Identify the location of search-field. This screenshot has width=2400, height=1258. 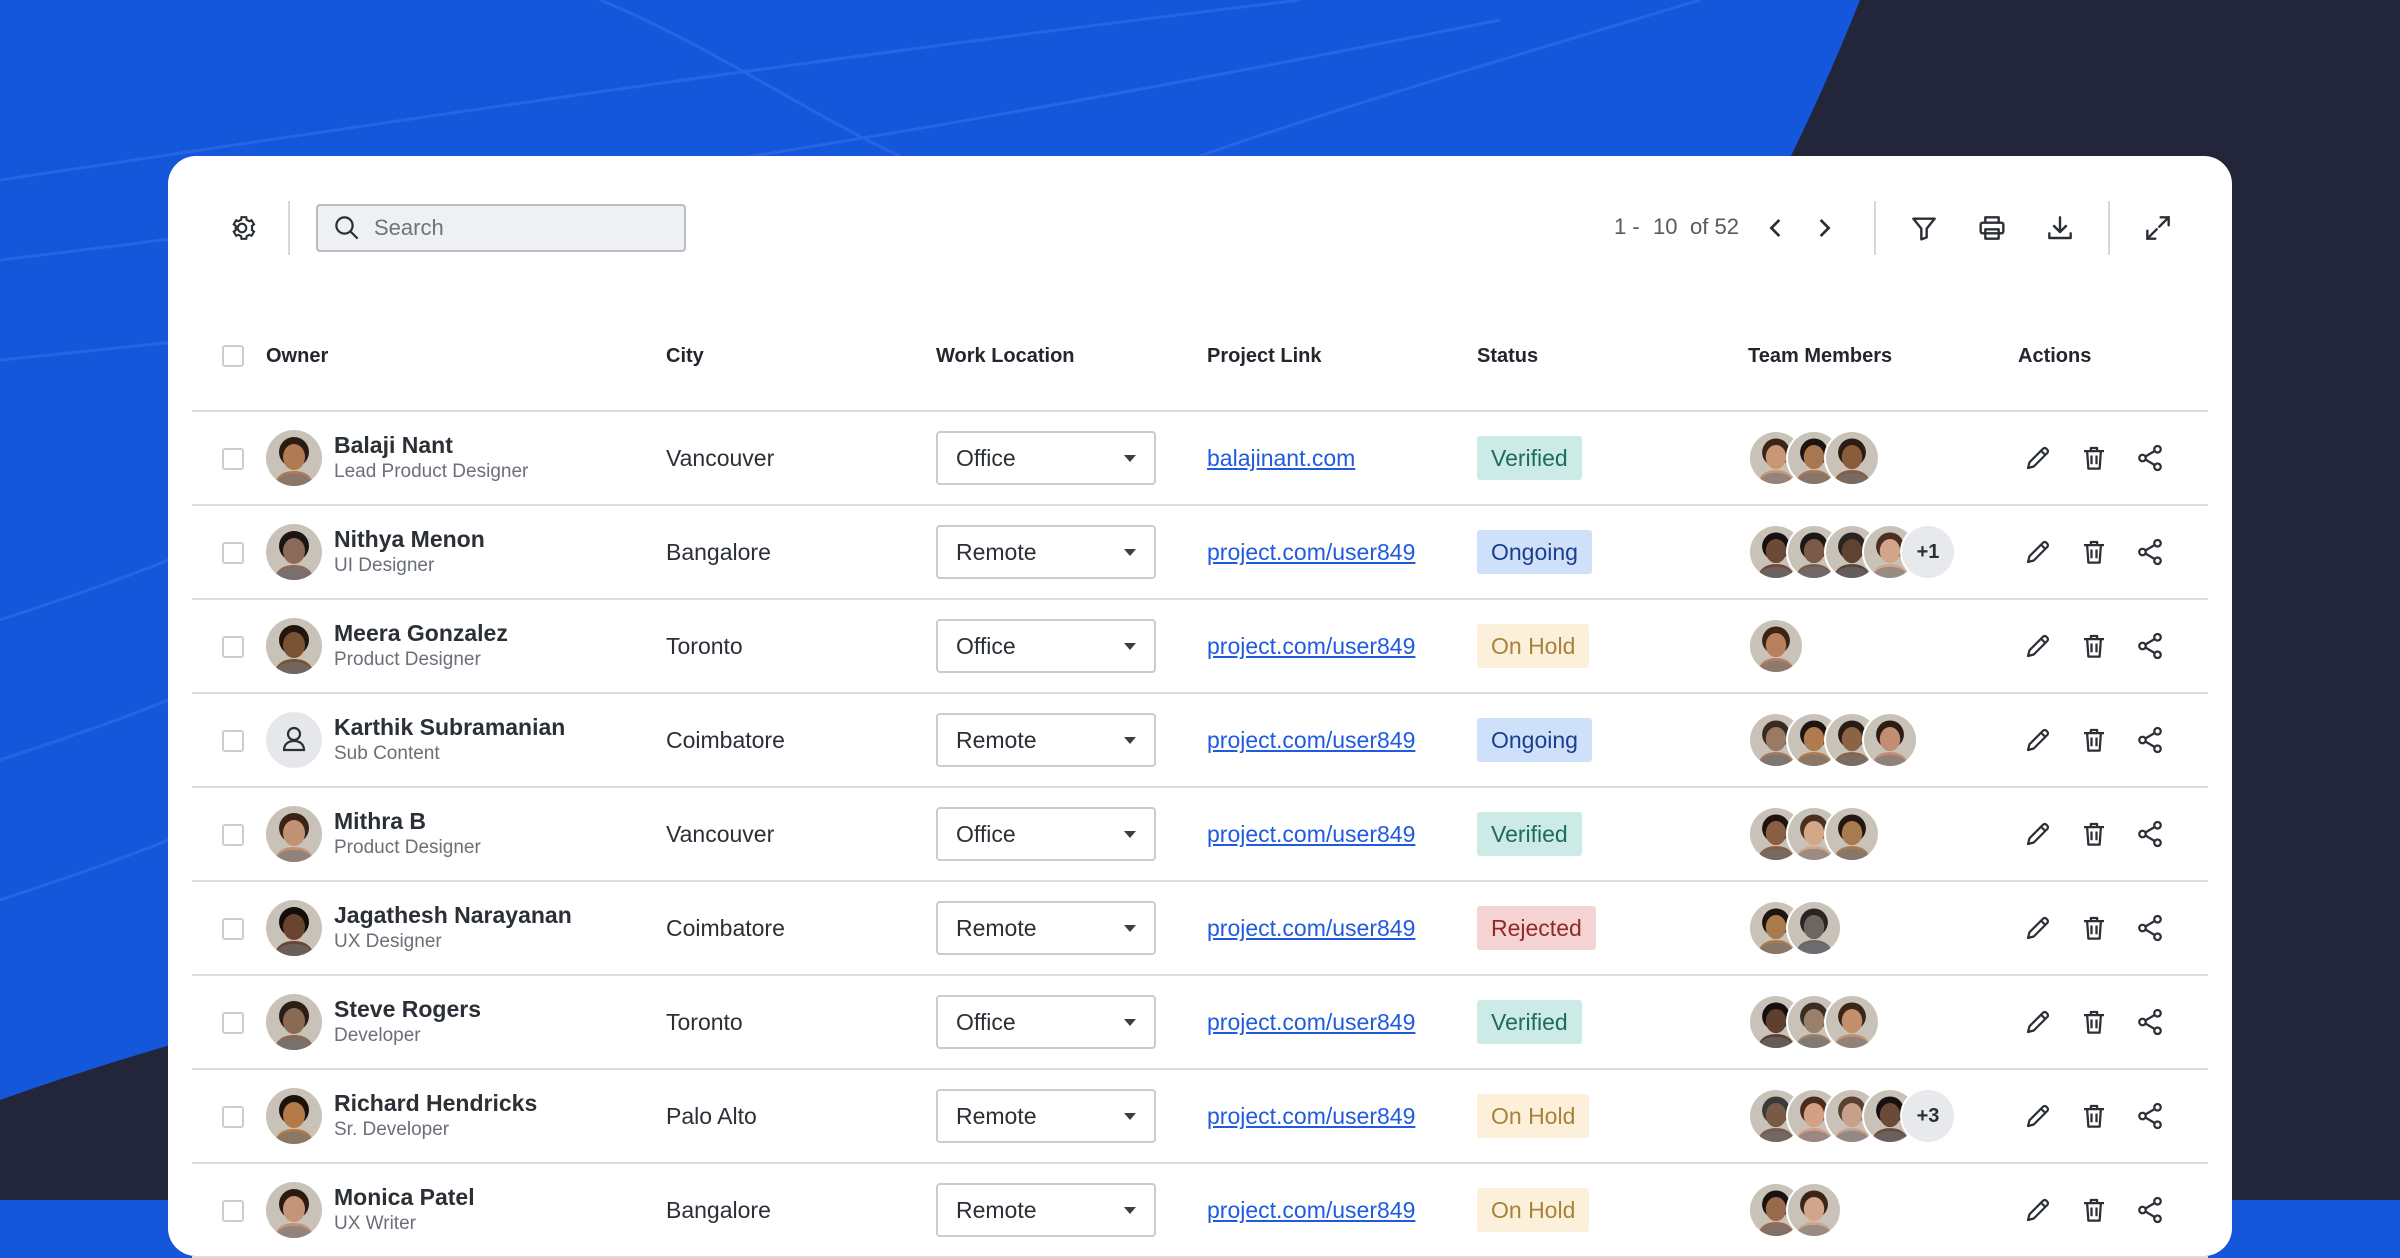
(501, 228).